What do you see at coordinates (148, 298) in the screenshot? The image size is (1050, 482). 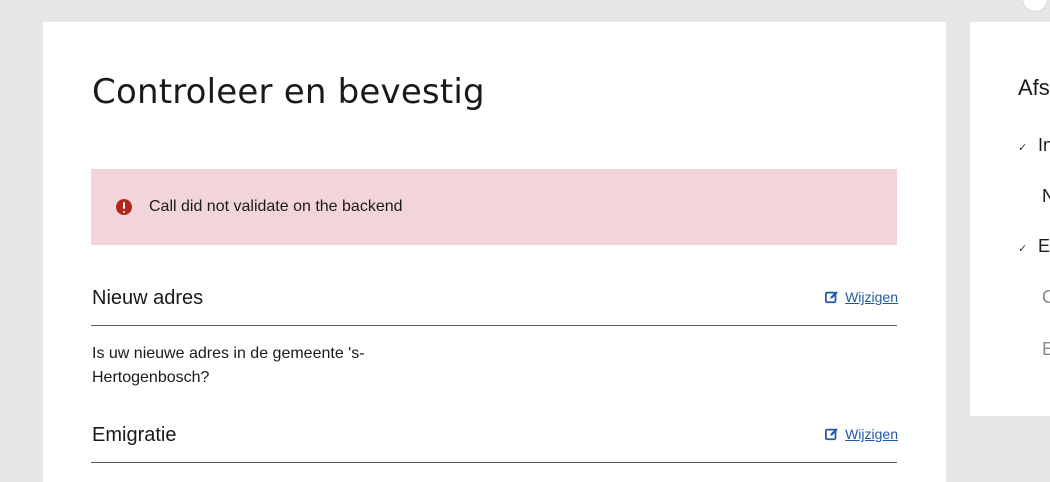 I see `section-heading-nieuw-adres: Nieuw adres` at bounding box center [148, 298].